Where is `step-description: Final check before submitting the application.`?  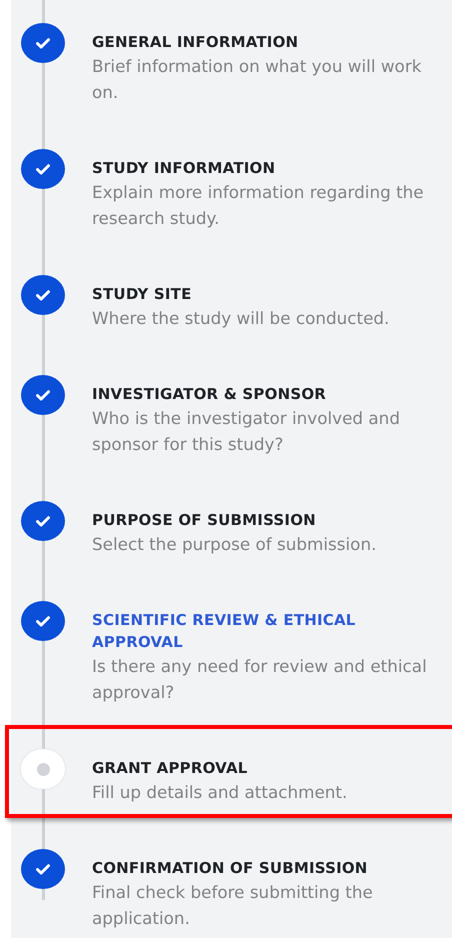 step-description: Final check before submitting the application. is located at coordinates (233, 905).